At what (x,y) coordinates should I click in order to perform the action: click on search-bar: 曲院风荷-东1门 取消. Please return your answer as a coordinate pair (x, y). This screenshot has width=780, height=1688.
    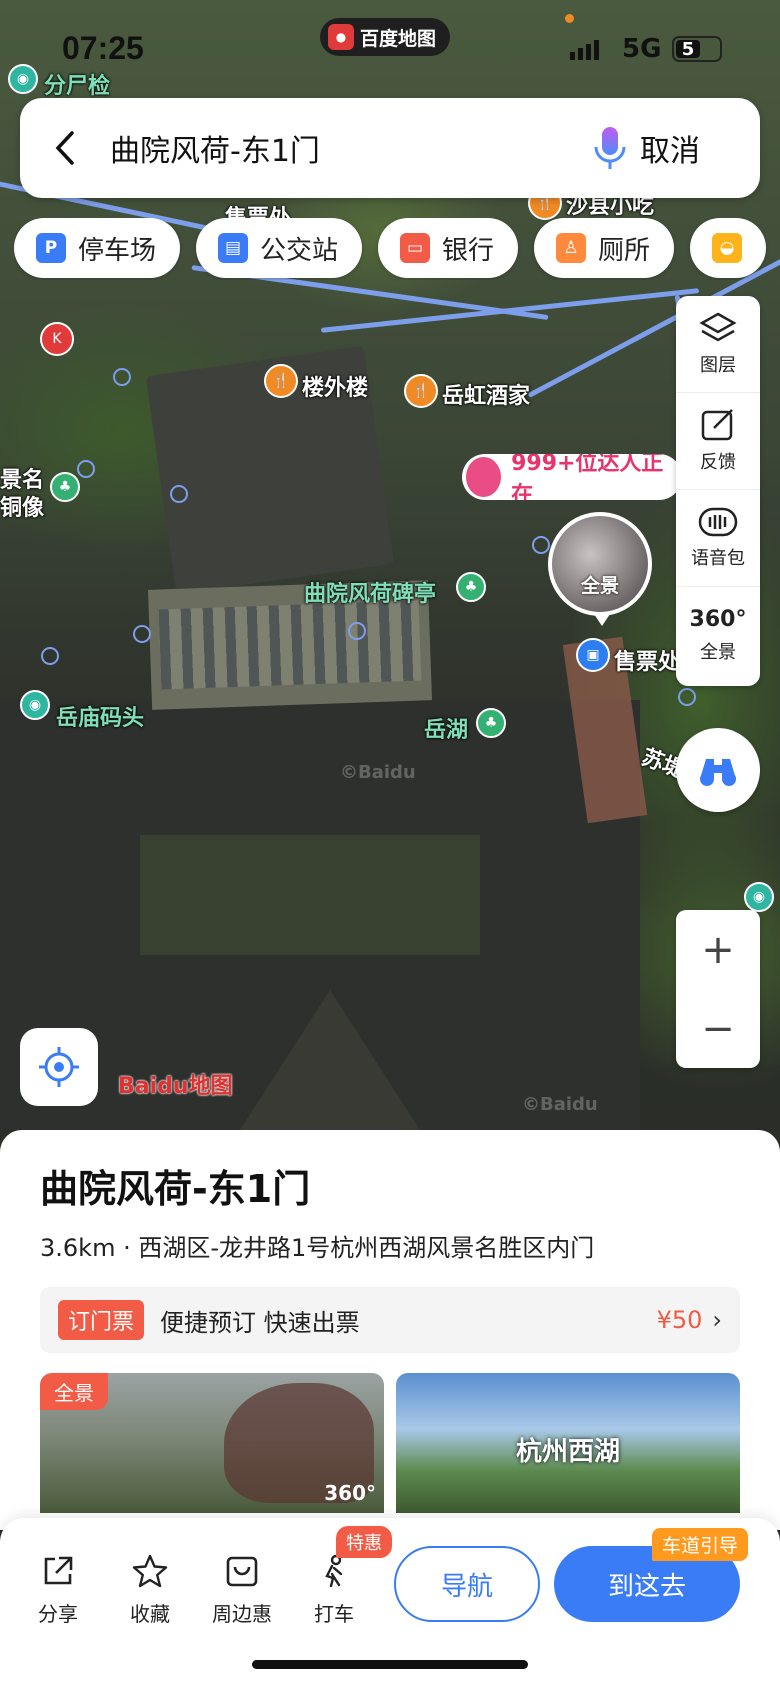
    Looking at the image, I should click on (390, 148).